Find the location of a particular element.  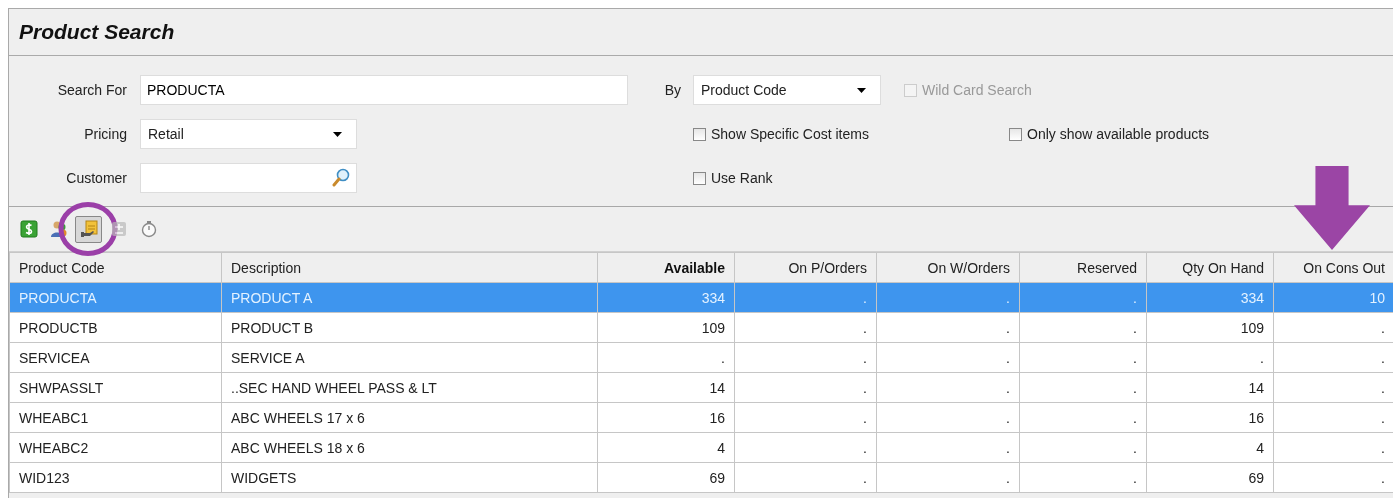

field-label: Customer is located at coordinates (96, 178).